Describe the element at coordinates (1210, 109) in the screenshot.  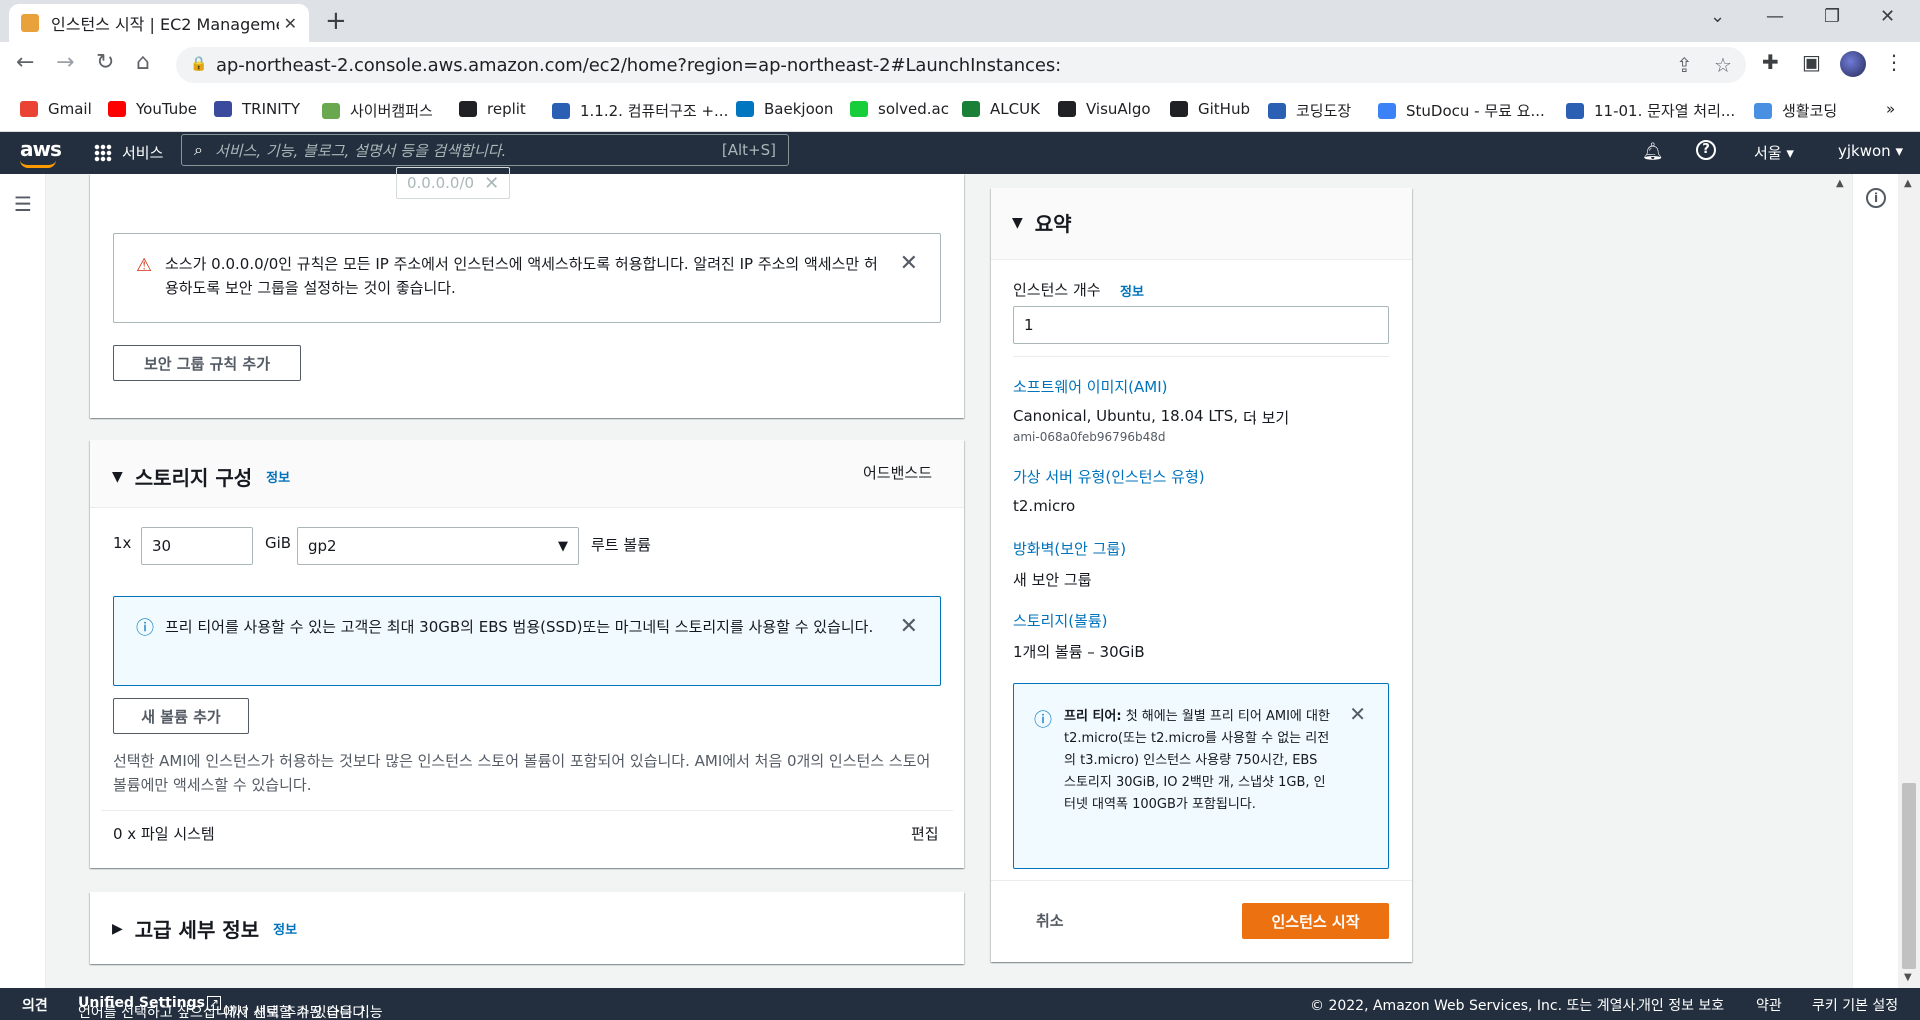
I see `bookmark-item: GitHub` at that location.